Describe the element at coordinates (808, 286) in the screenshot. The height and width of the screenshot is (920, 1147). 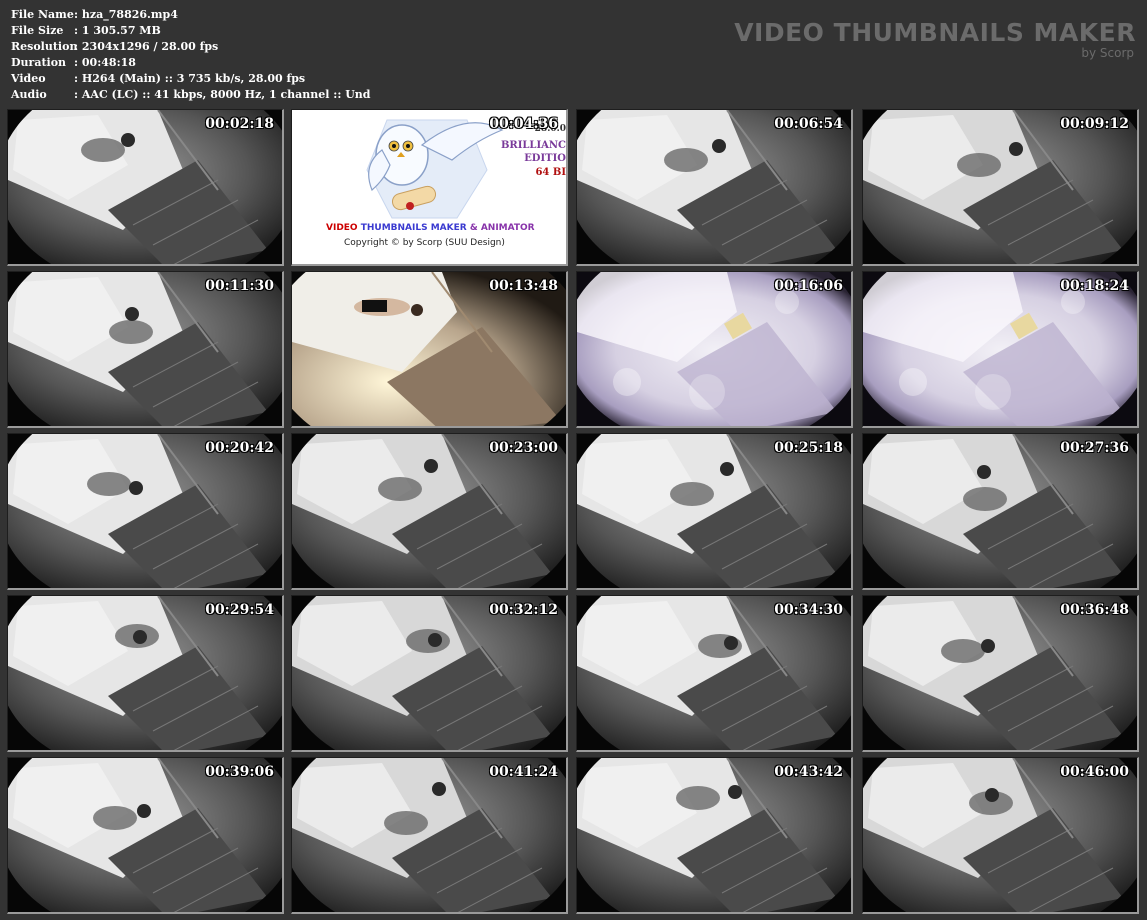
I see `thumbnail-timestamp: 00:16:06` at that location.